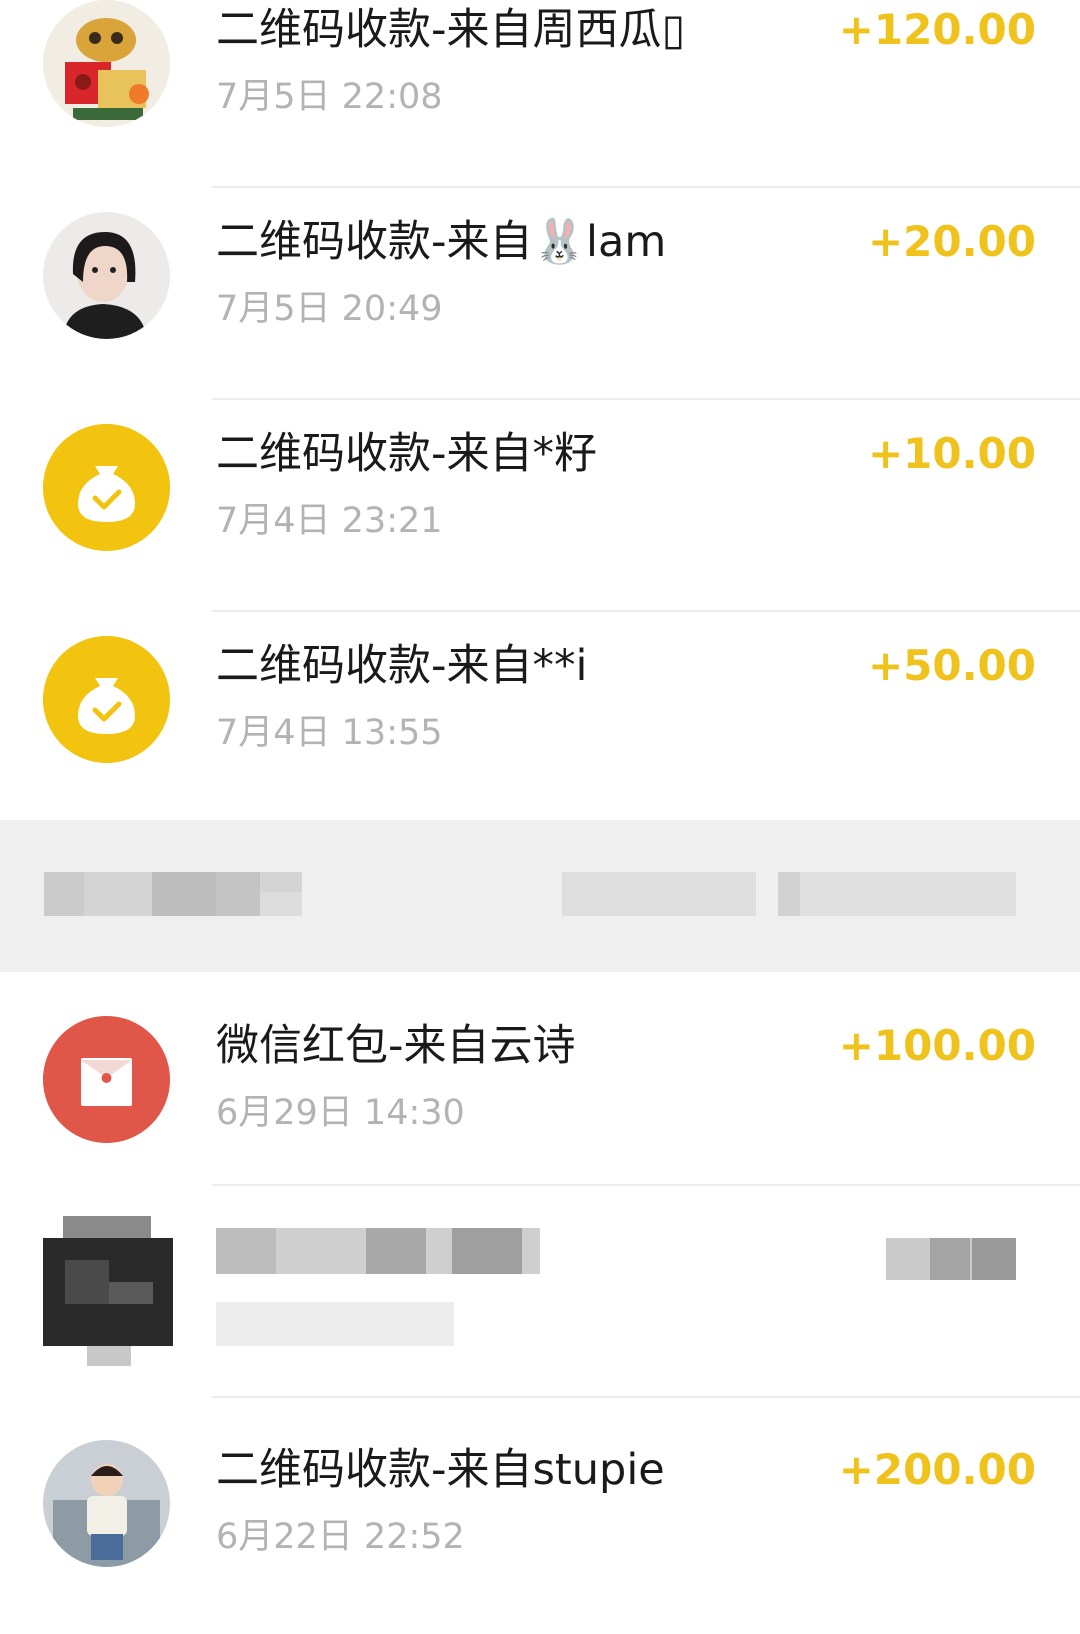 The width and height of the screenshot is (1080, 1634). What do you see at coordinates (540, 1296) in the screenshot?
I see `transaction-row-censored` at bounding box center [540, 1296].